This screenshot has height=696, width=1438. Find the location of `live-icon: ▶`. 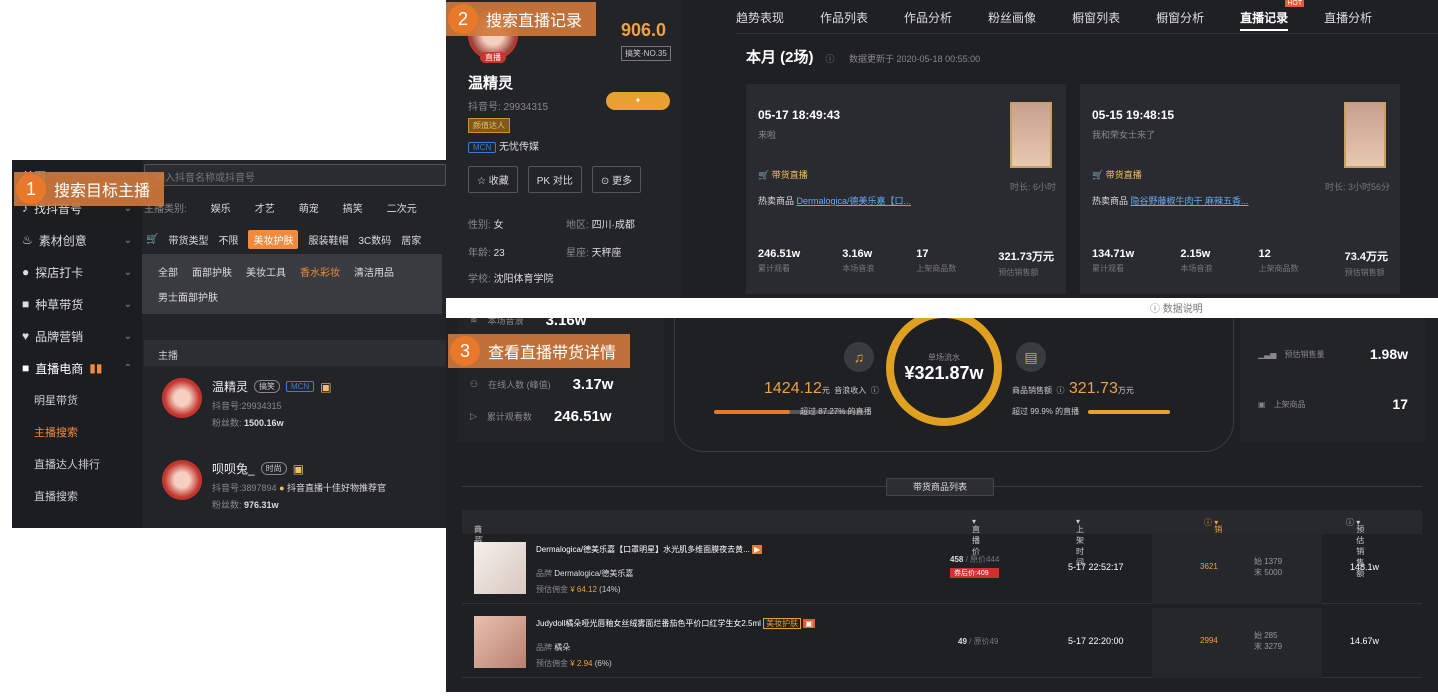

live-icon: ▶ is located at coordinates (757, 549).